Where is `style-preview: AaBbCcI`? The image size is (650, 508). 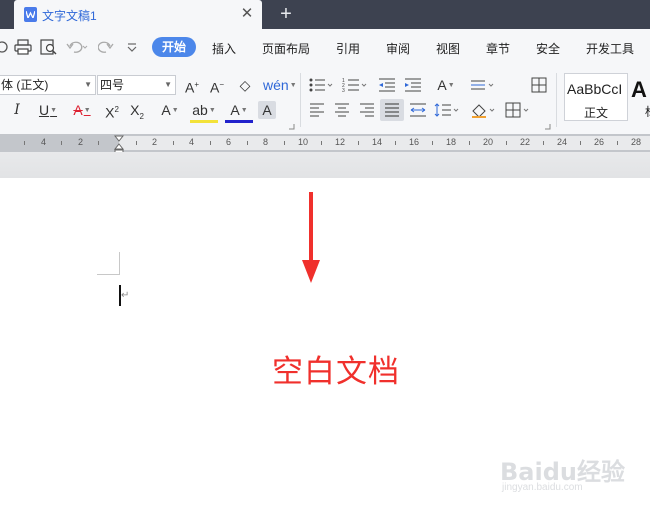
style-preview: AaBbCcI is located at coordinates (595, 89).